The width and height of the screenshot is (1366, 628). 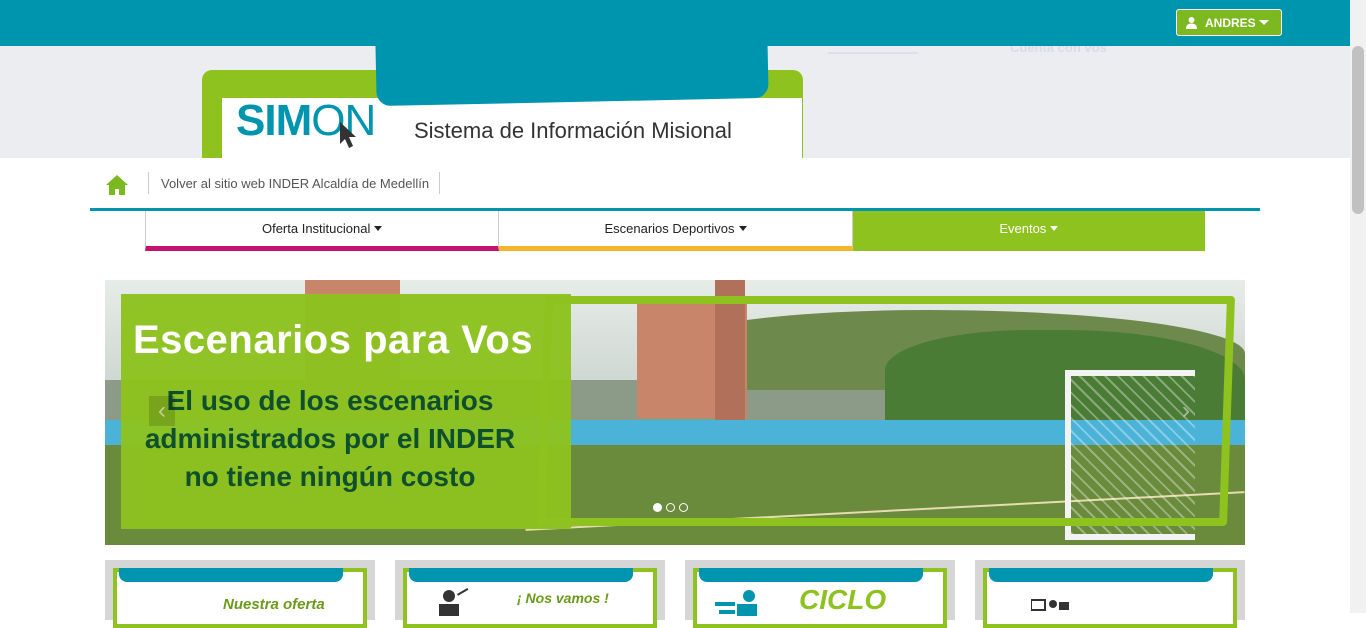 I want to click on user-menu-button: ANDRES, so click(x=1229, y=22).